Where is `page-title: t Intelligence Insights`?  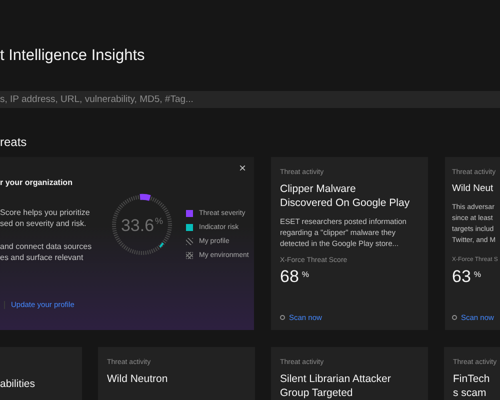 page-title: t Intelligence Insights is located at coordinates (73, 56).